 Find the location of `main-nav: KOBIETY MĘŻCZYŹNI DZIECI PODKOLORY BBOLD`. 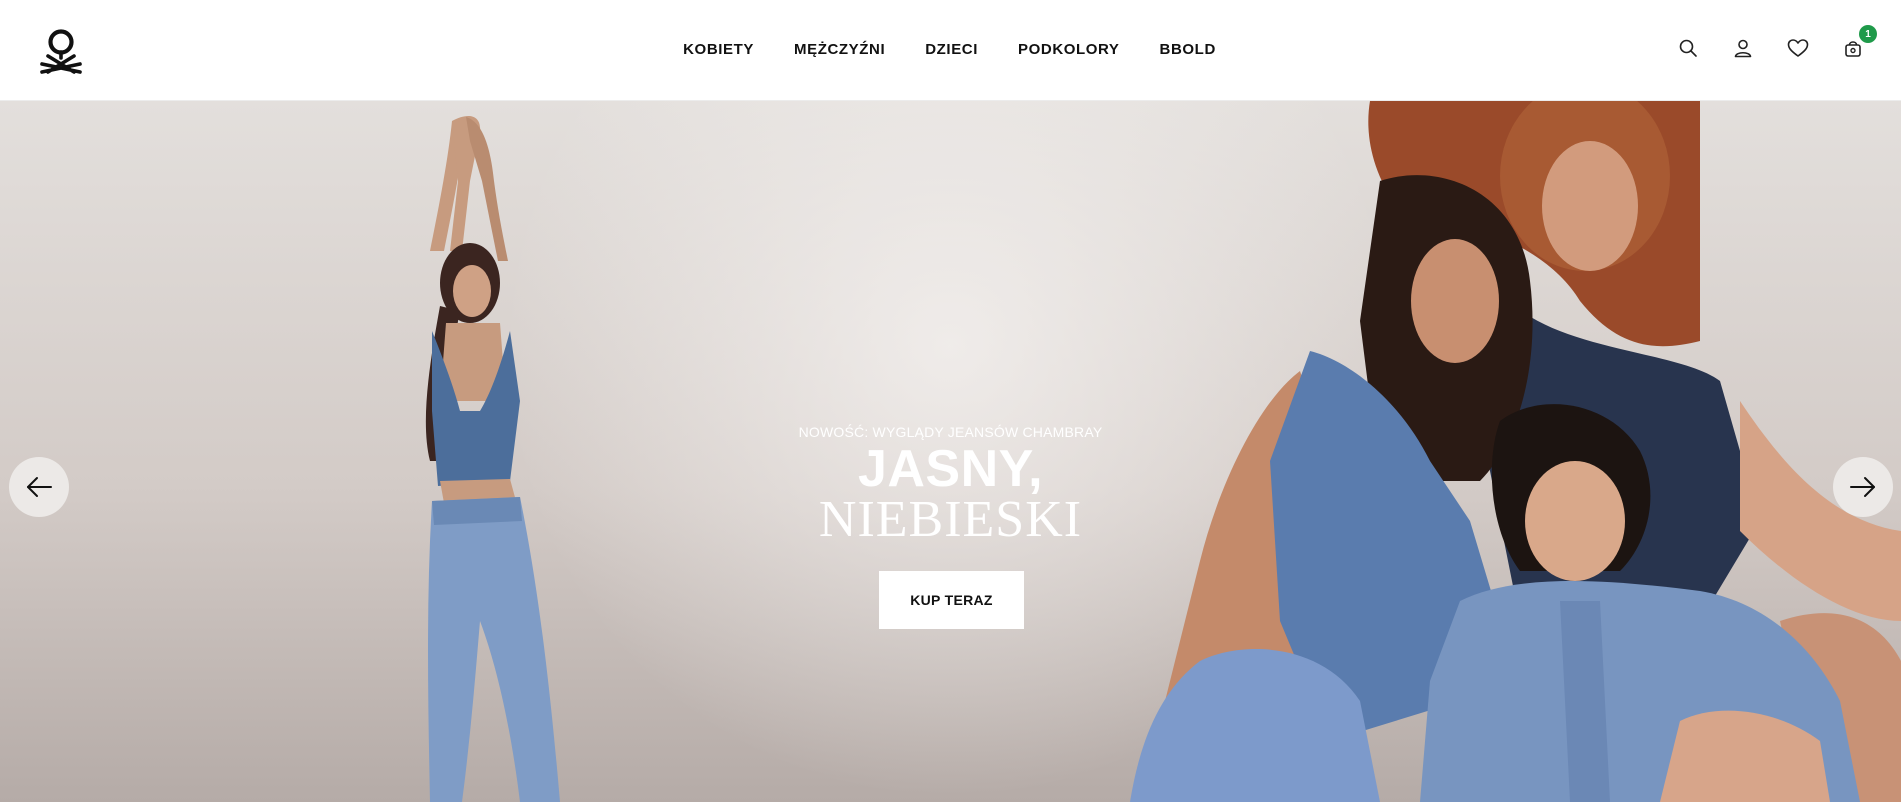

main-nav: KOBIETY MĘŻCZYŹNI DZIECI PODKOLORY BBOLD is located at coordinates (950, 50).